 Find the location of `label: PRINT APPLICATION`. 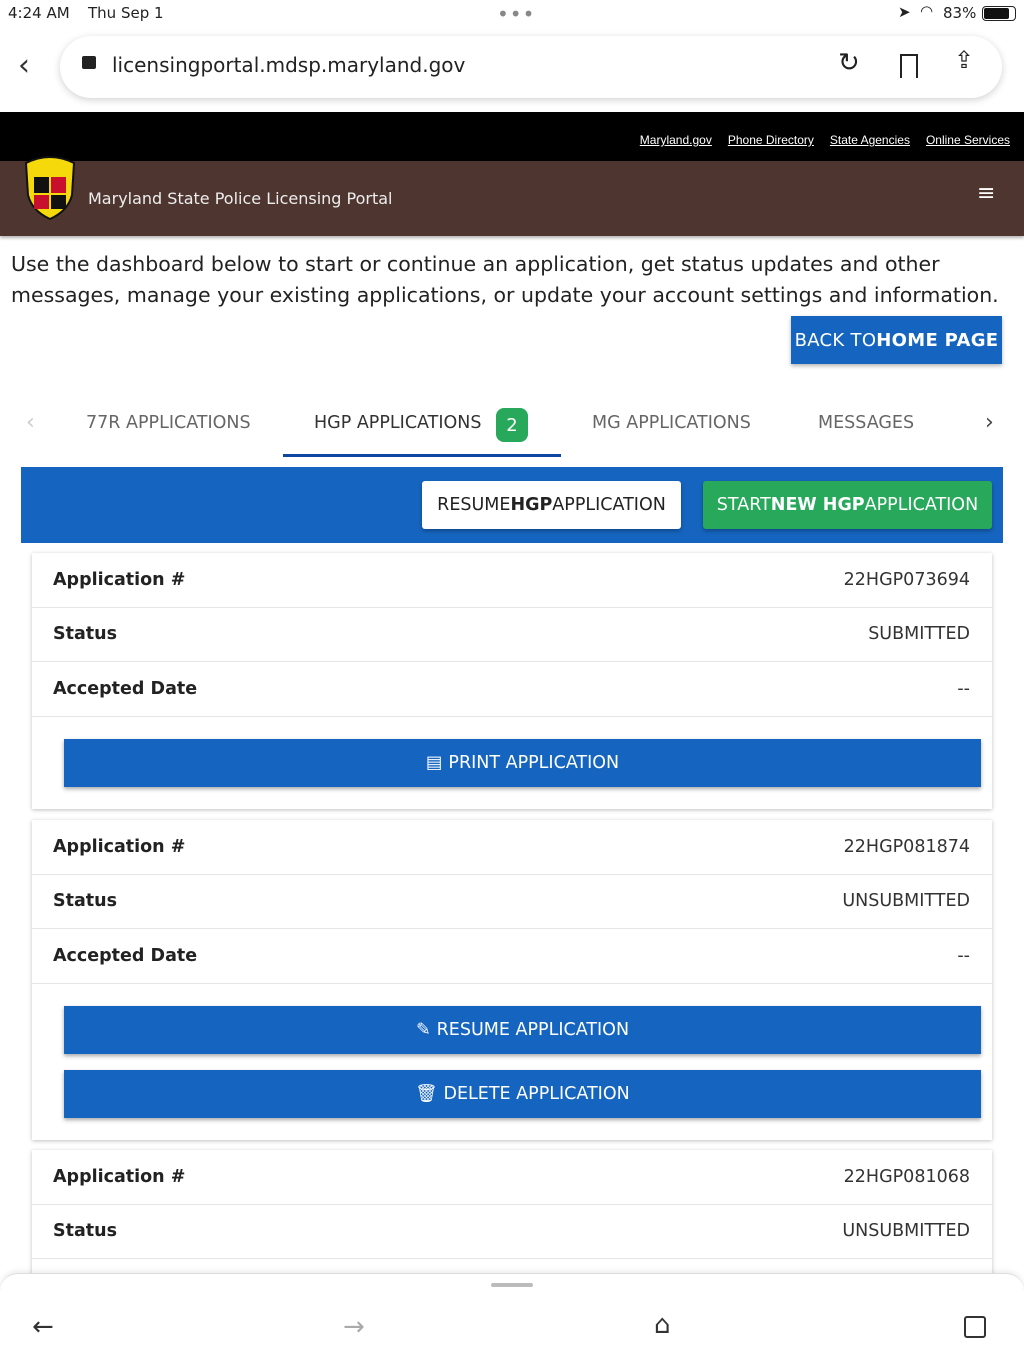

label: PRINT APPLICATION is located at coordinates (534, 762).